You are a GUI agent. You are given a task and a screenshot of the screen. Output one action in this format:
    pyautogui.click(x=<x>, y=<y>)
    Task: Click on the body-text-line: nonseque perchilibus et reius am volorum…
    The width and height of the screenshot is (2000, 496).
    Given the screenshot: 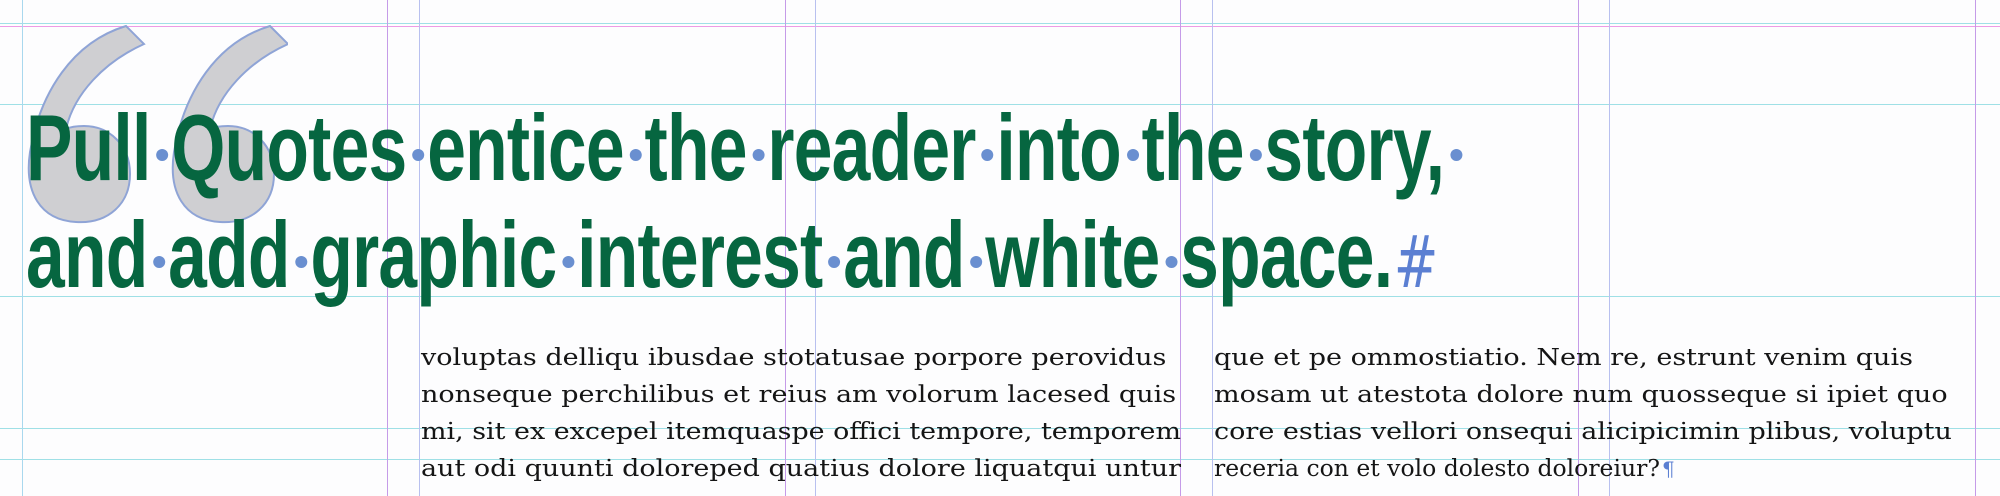 What is the action you would take?
    pyautogui.click(x=801, y=394)
    